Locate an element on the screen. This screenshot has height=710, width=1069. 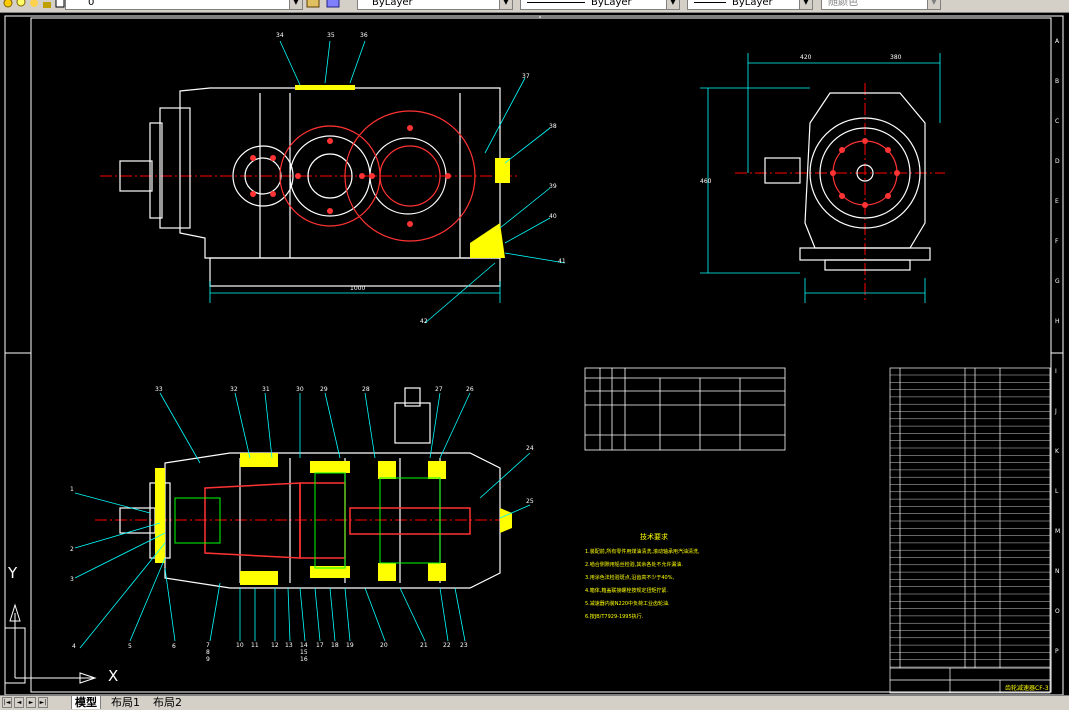
plotstyle-value: 随颜色 is located at coordinates (843, 4).